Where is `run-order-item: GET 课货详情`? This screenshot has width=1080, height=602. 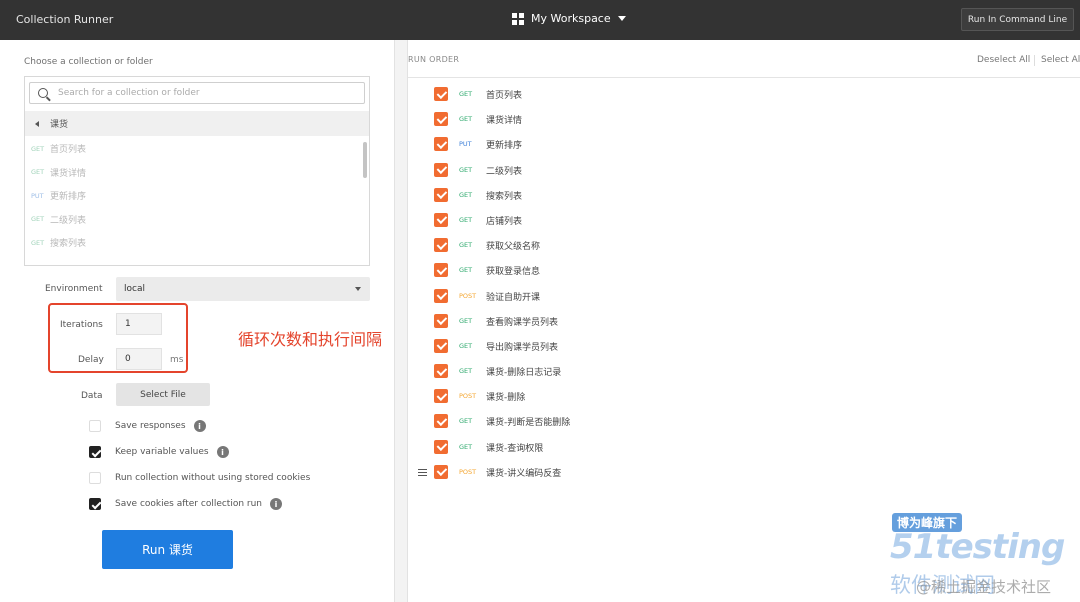 run-order-item: GET 课货详情 is located at coordinates (744, 118).